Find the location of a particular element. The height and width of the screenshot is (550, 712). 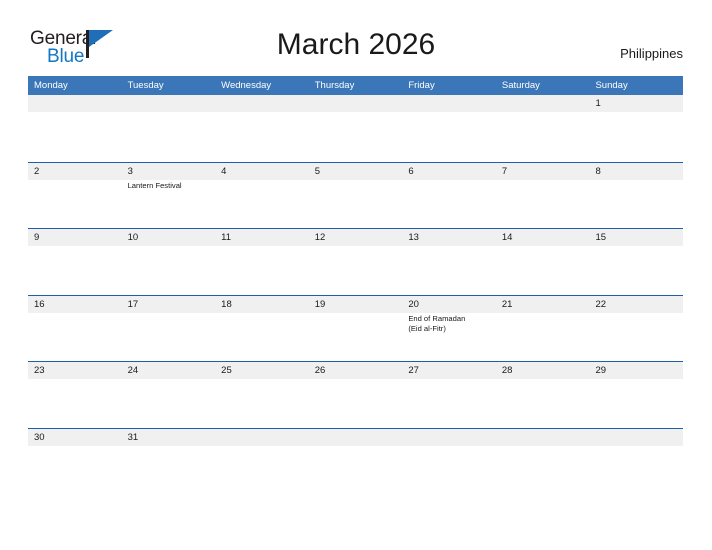

date-cell: 3 is located at coordinates (169, 171).